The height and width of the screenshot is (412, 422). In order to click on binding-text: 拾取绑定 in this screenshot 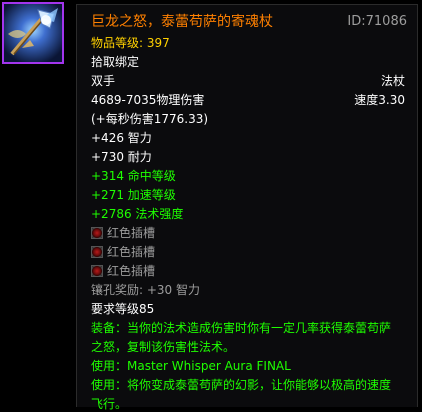, I will do `click(115, 62)`.